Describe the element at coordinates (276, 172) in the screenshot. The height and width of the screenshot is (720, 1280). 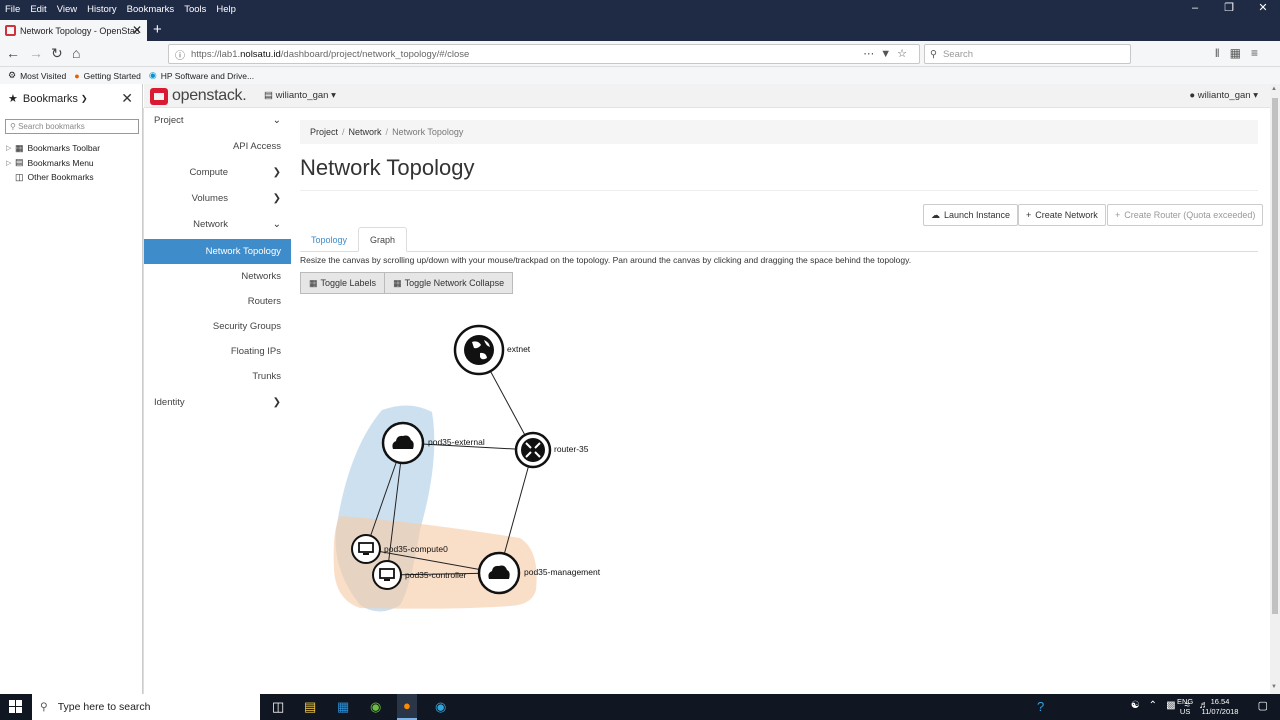
I see `chevron-right-icon: ❯` at that location.